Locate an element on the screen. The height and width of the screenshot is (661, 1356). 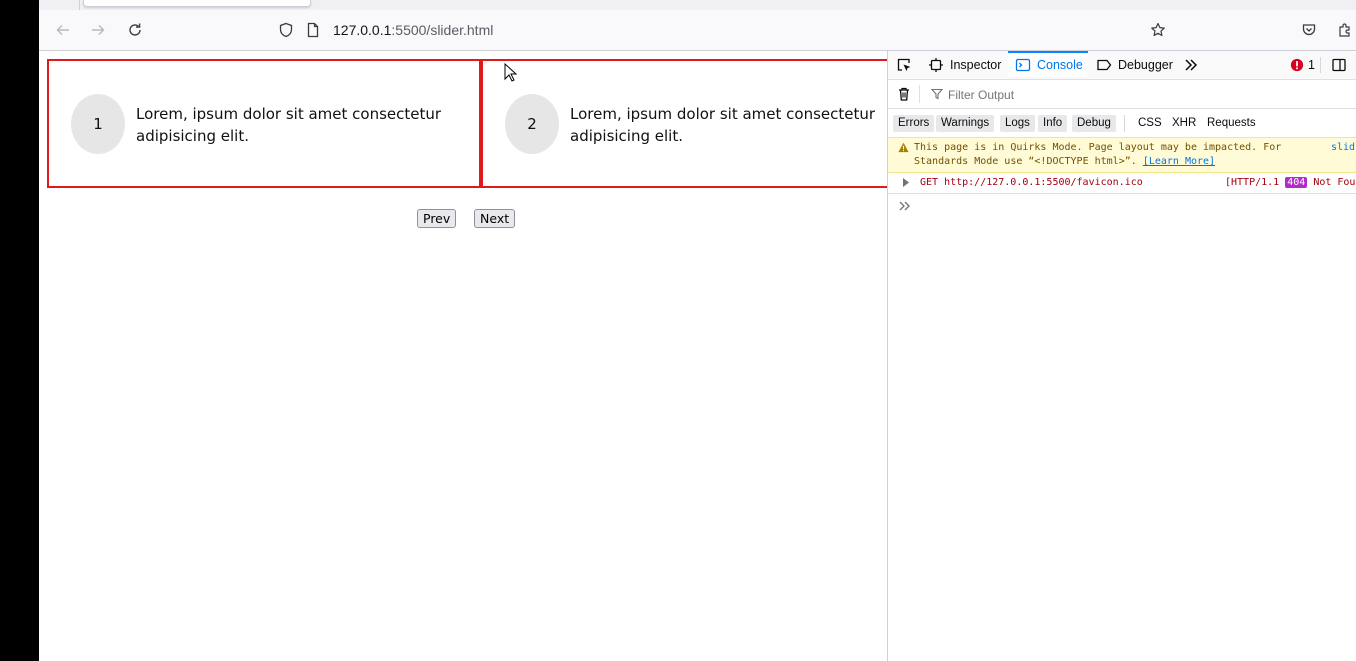
tab-console: Console is located at coordinates (1048, 64).